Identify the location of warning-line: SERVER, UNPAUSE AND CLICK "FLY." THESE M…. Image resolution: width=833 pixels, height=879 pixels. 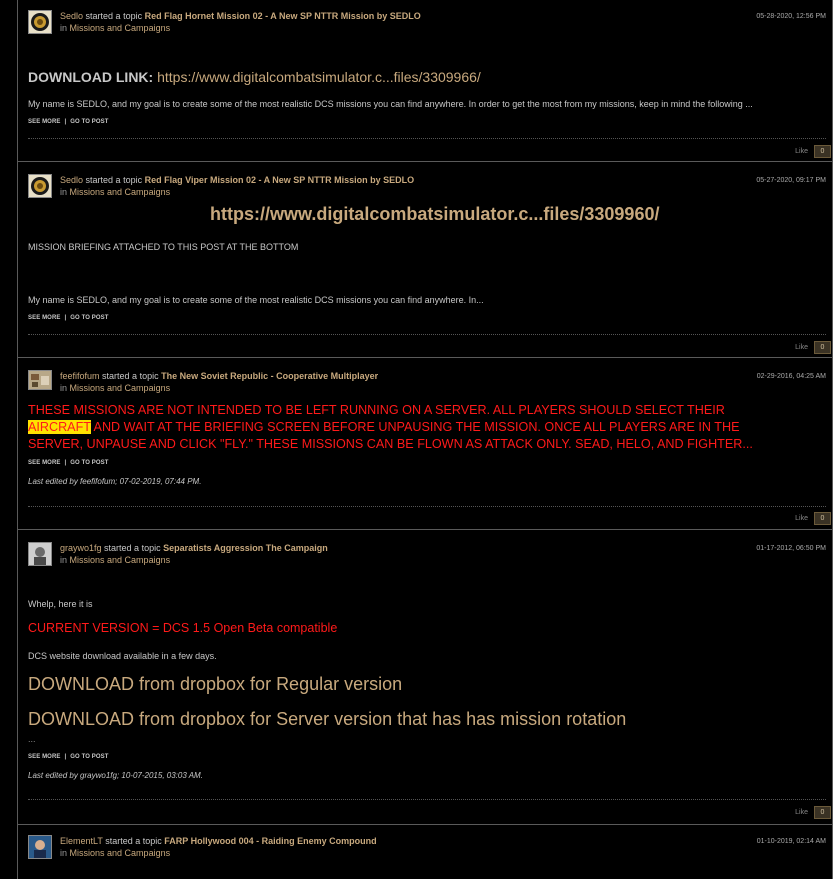
(390, 444).